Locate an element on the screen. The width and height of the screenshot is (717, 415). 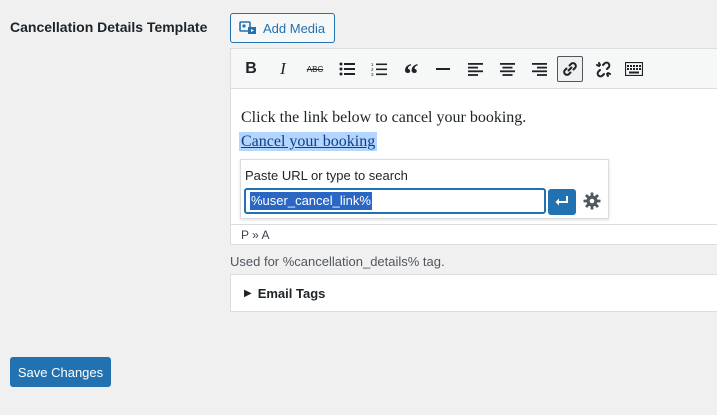
add-media-button: Add Media is located at coordinates (282, 28).